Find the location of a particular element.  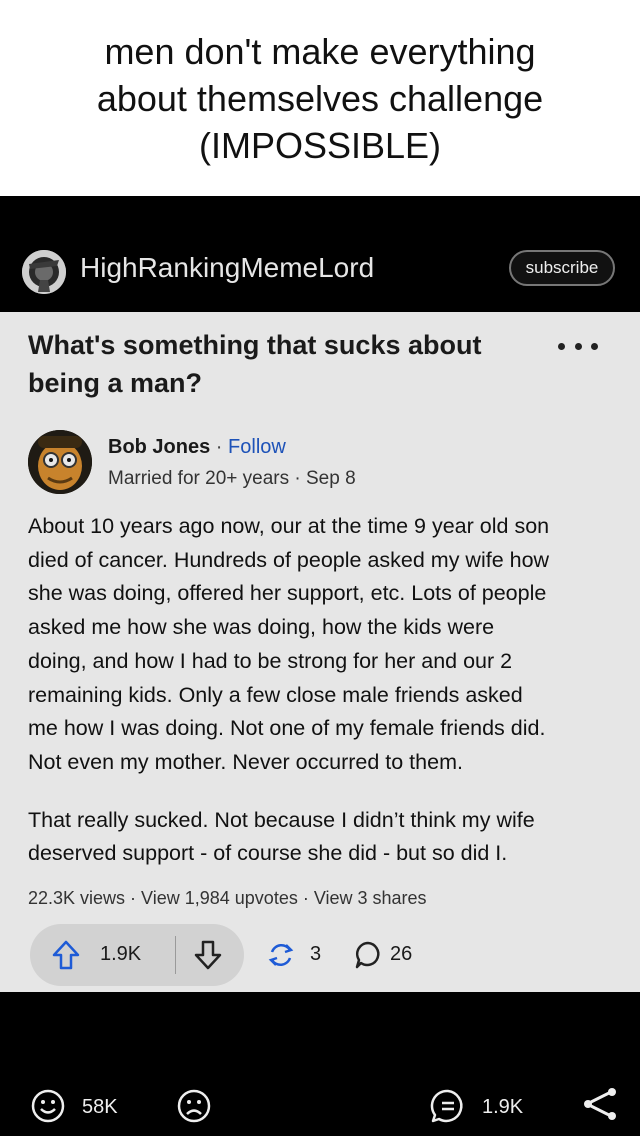

channel-name: HighRankingMemeLord is located at coordinates (227, 268).